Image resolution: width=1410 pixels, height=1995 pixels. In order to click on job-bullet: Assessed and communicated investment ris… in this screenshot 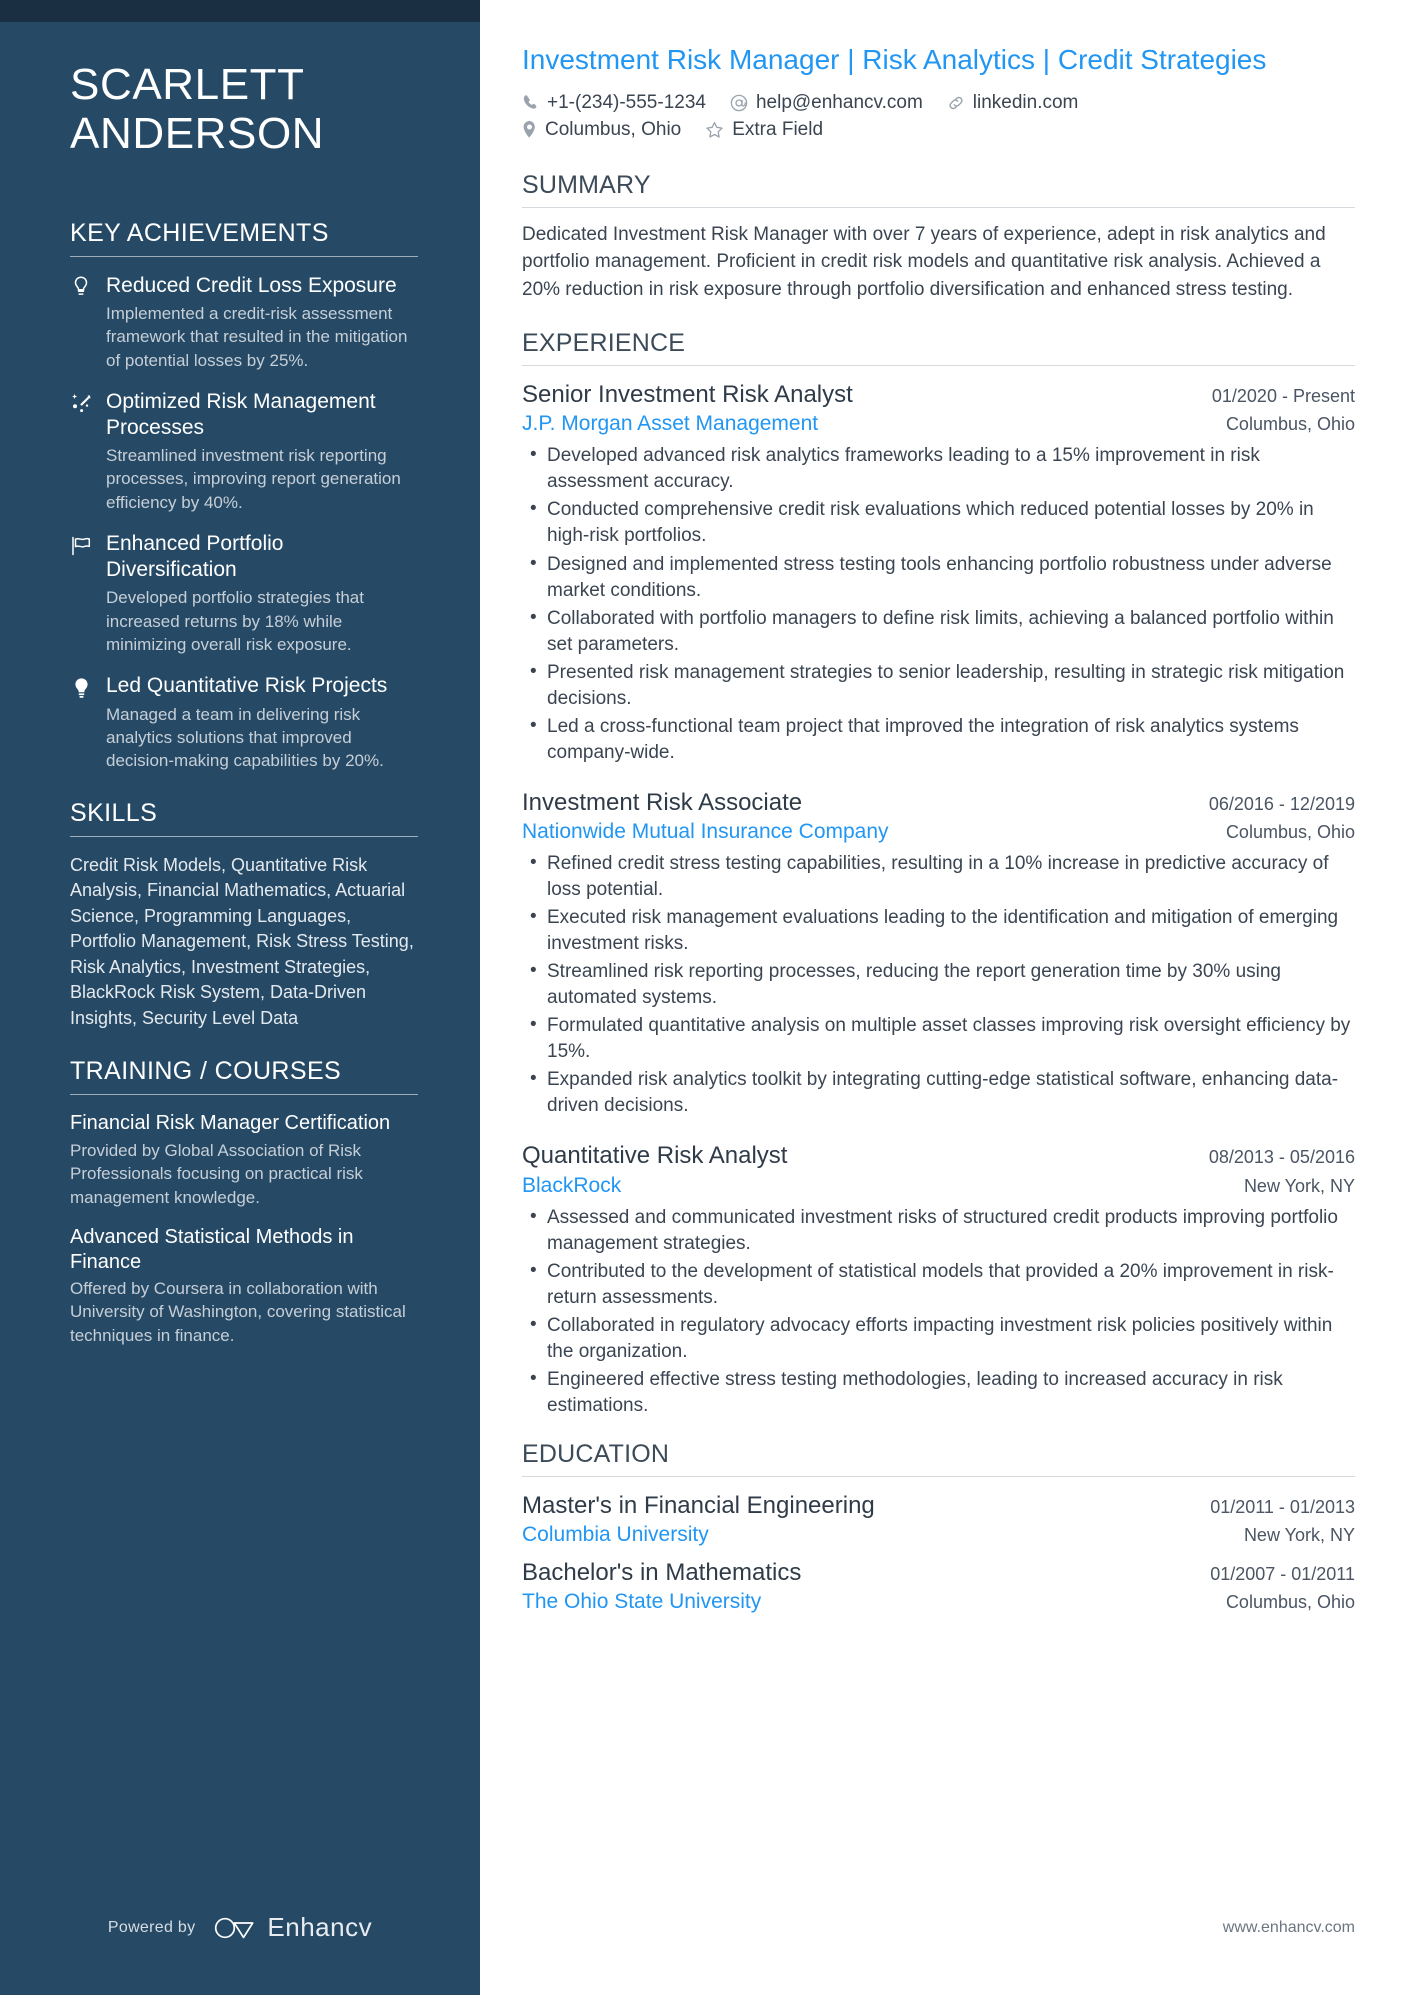, I will do `click(938, 1230)`.